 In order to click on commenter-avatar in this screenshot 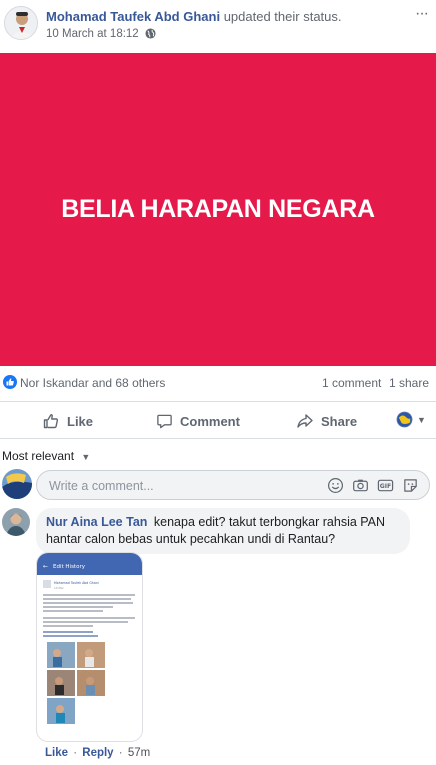, I will do `click(16, 522)`.